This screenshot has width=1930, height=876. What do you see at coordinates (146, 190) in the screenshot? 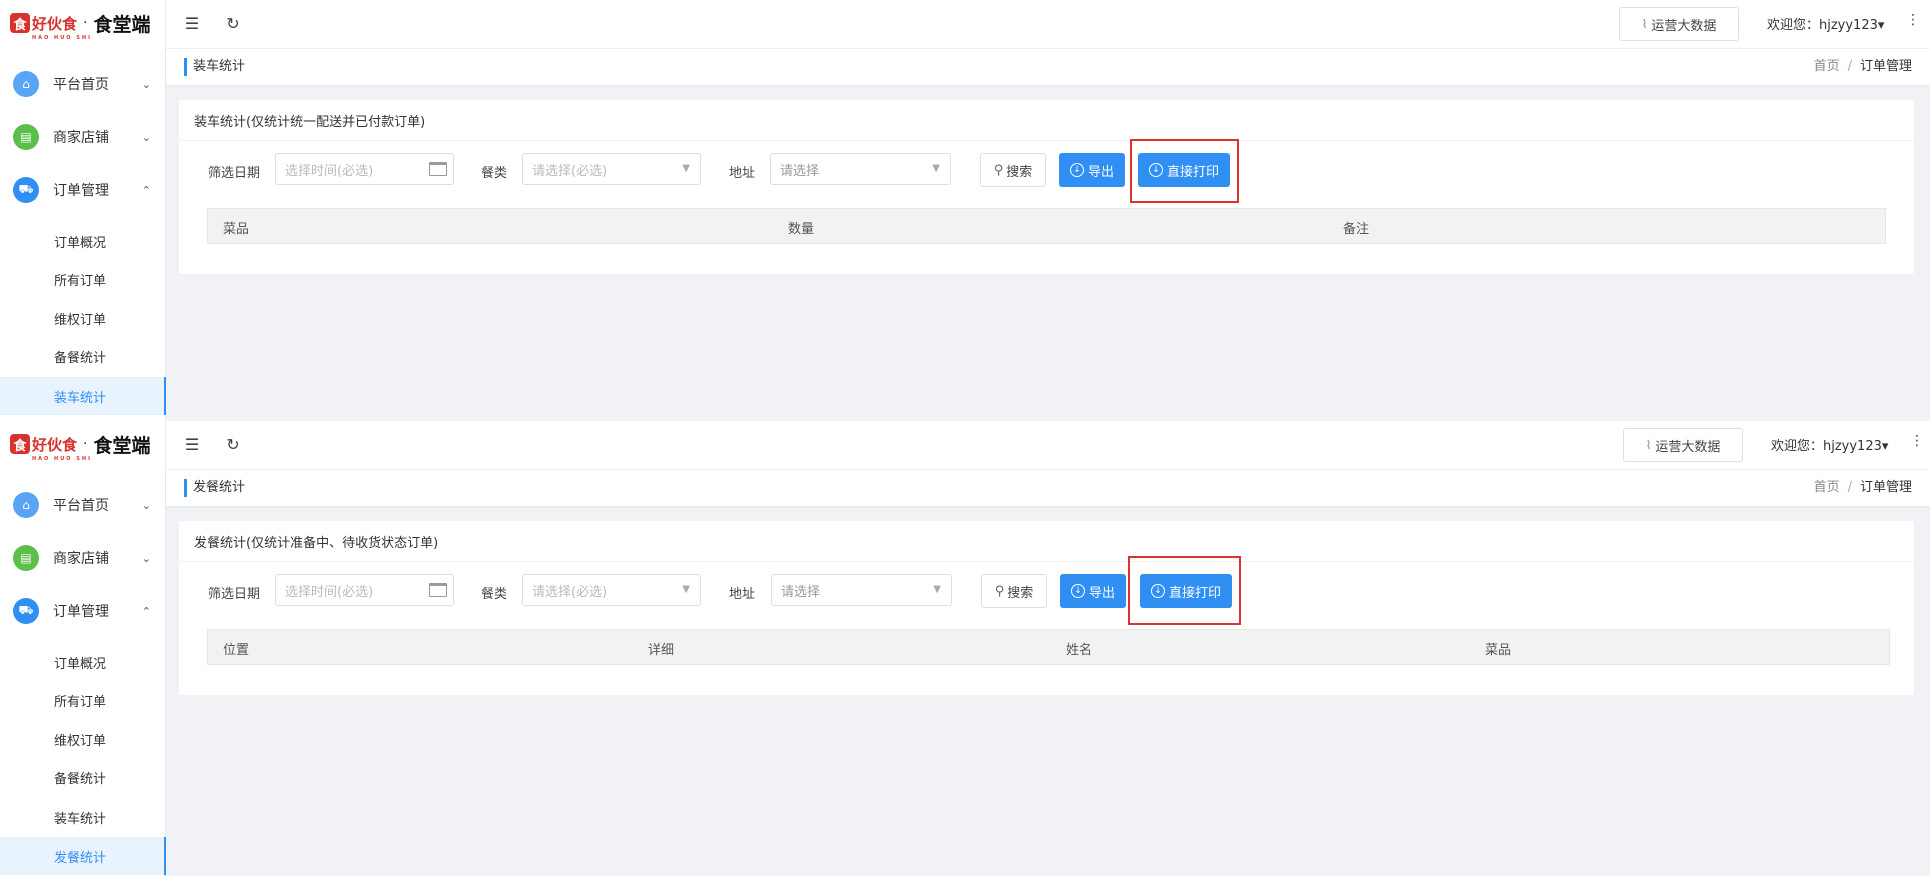
I see `chevron-up-icon: ⌃` at bounding box center [146, 190].